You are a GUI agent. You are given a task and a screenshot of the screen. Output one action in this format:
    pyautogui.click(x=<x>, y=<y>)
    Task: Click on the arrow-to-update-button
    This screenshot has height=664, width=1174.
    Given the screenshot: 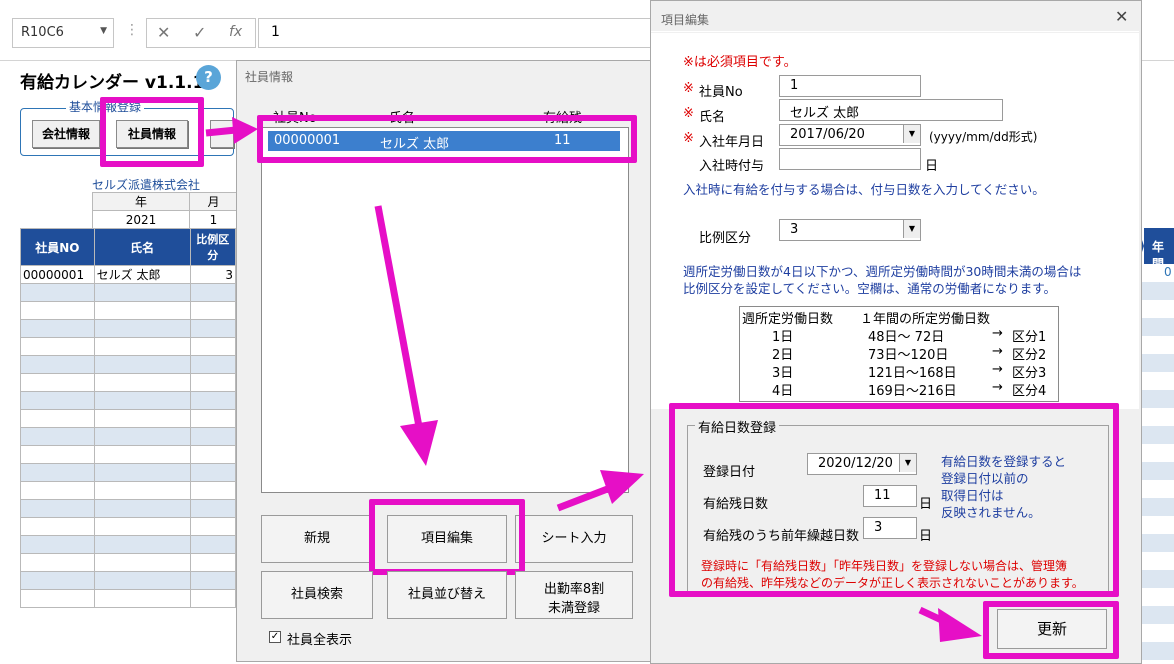 What is the action you would take?
    pyautogui.click(x=950, y=624)
    